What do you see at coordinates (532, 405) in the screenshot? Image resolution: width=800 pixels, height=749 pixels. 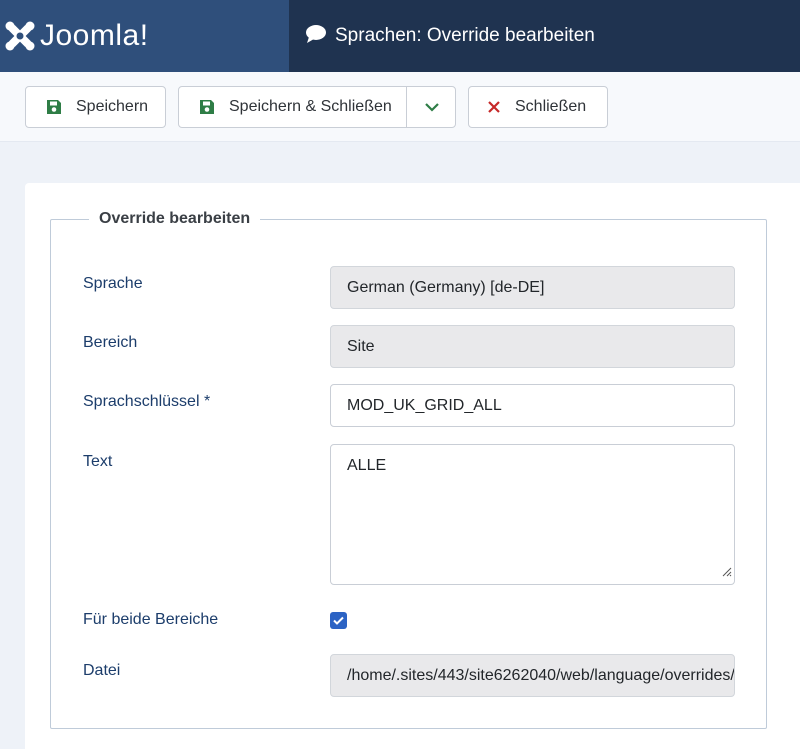 I see `language-key-input: MOD_UK_GRID_ALL` at bounding box center [532, 405].